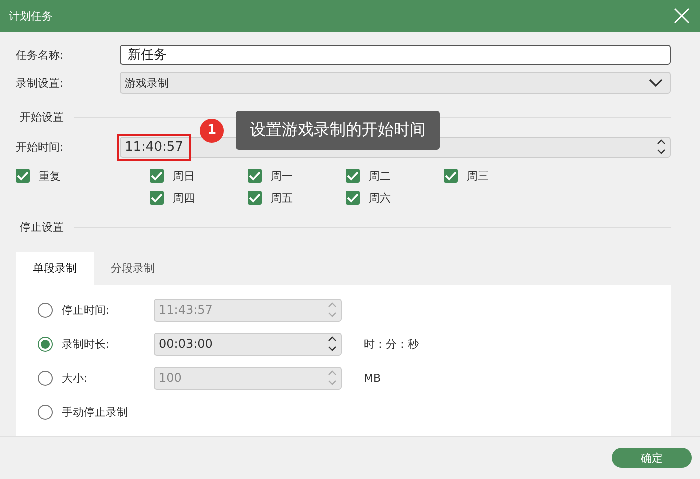 Image resolution: width=700 pixels, height=479 pixels. Describe the element at coordinates (395, 55) in the screenshot. I see `task-name-field: 新任务` at that location.